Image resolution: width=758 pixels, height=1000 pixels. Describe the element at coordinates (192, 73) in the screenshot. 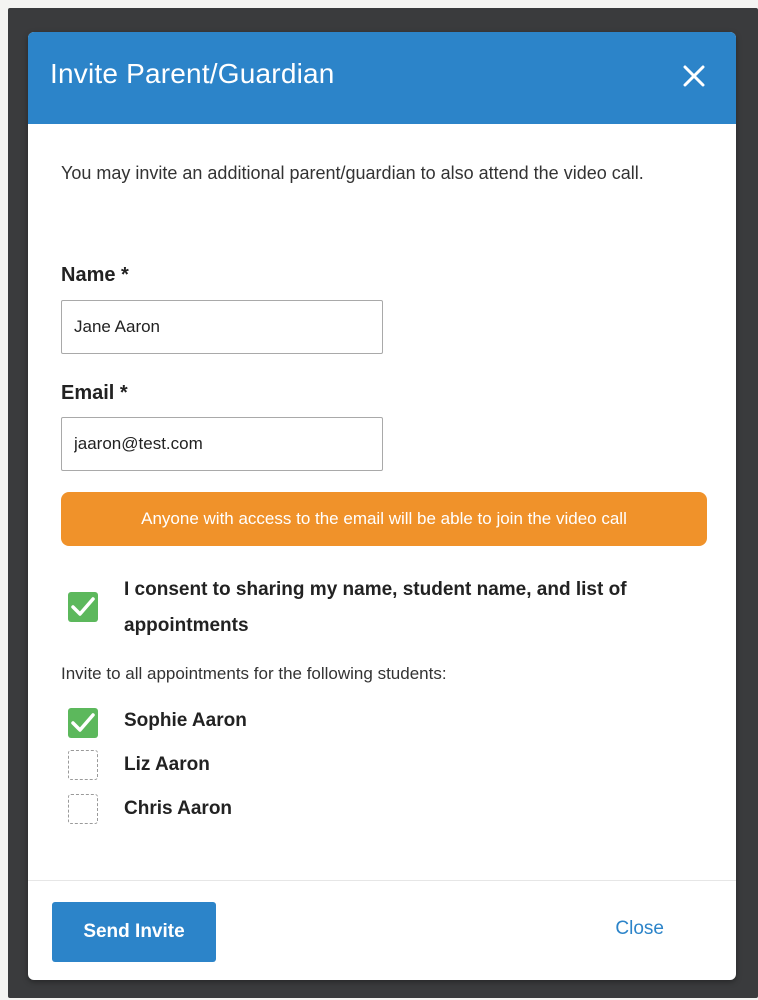

I see `dialog-title: Invite Parent/Guardian` at that location.